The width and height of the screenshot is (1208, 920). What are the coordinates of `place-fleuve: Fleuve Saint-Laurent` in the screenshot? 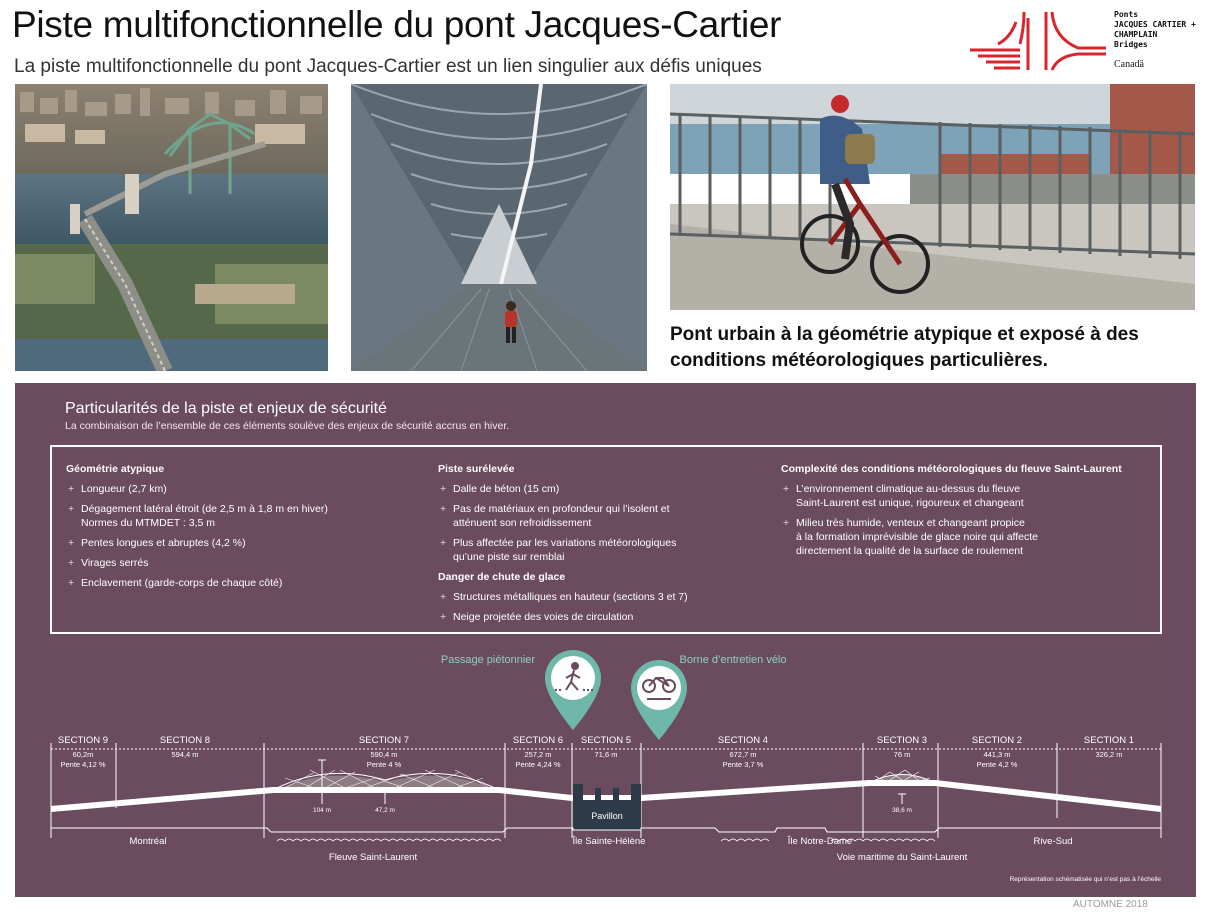 It's located at (373, 857).